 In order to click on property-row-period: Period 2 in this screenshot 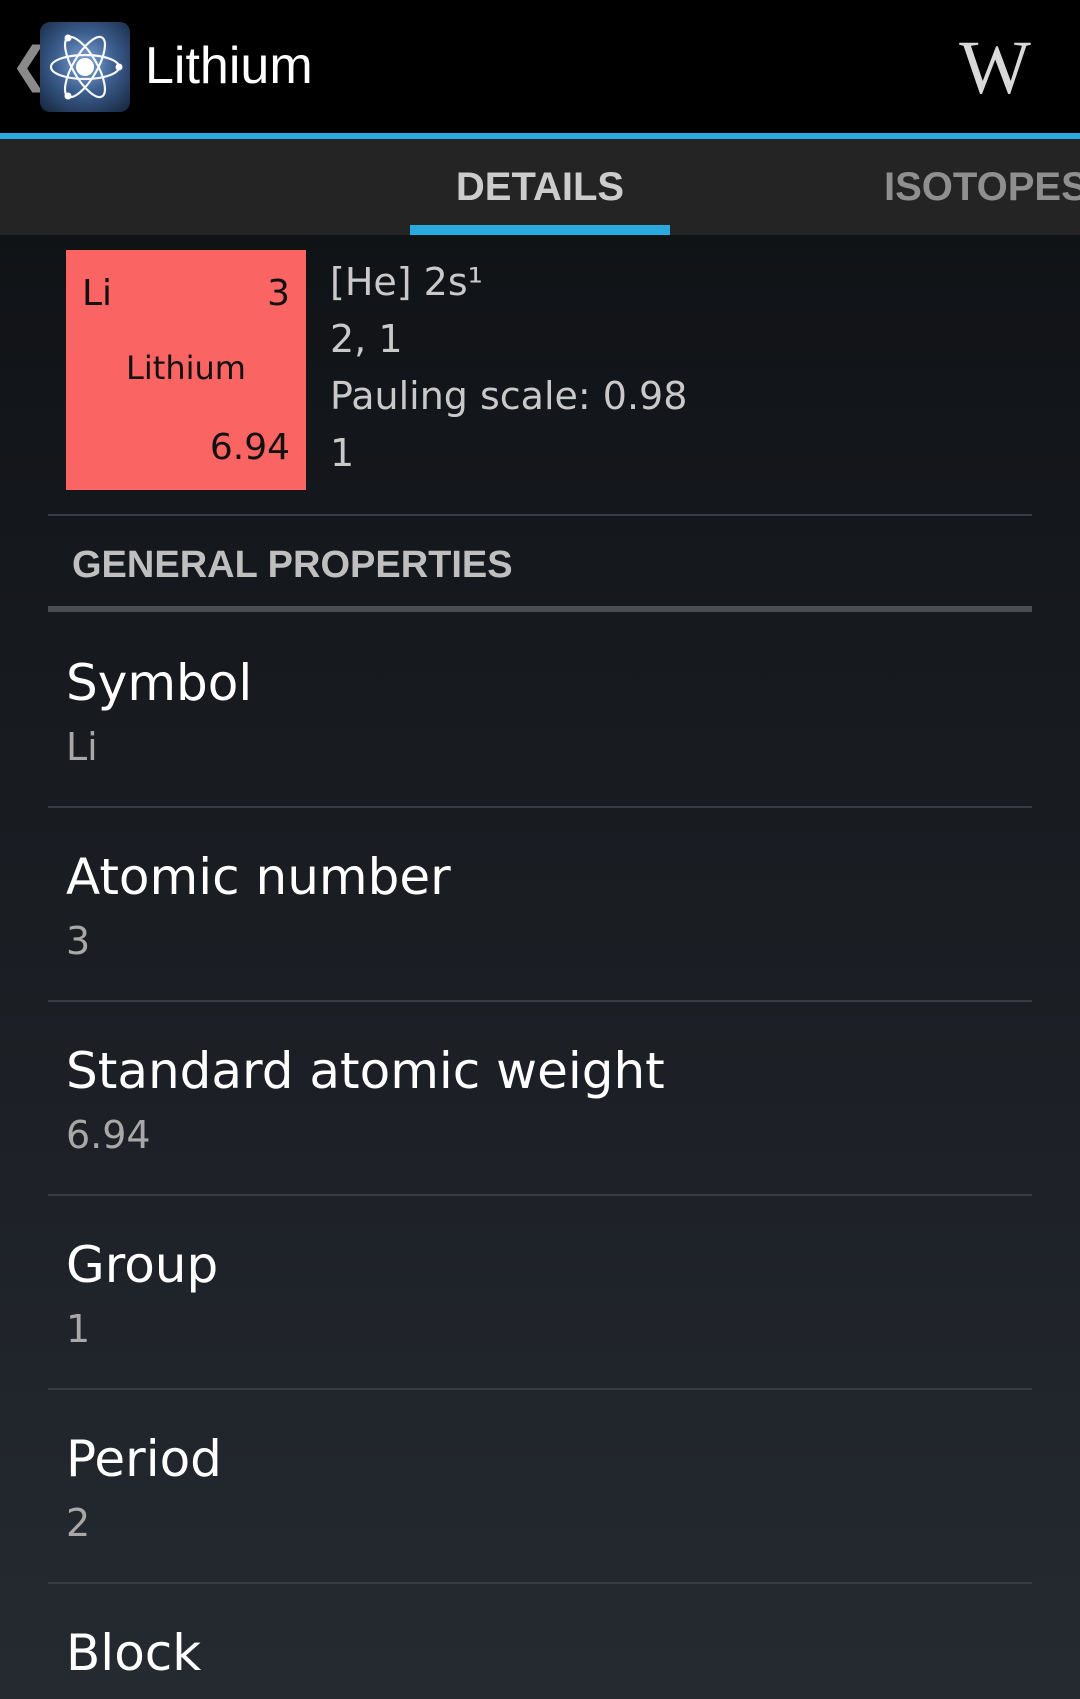, I will do `click(540, 1485)`.